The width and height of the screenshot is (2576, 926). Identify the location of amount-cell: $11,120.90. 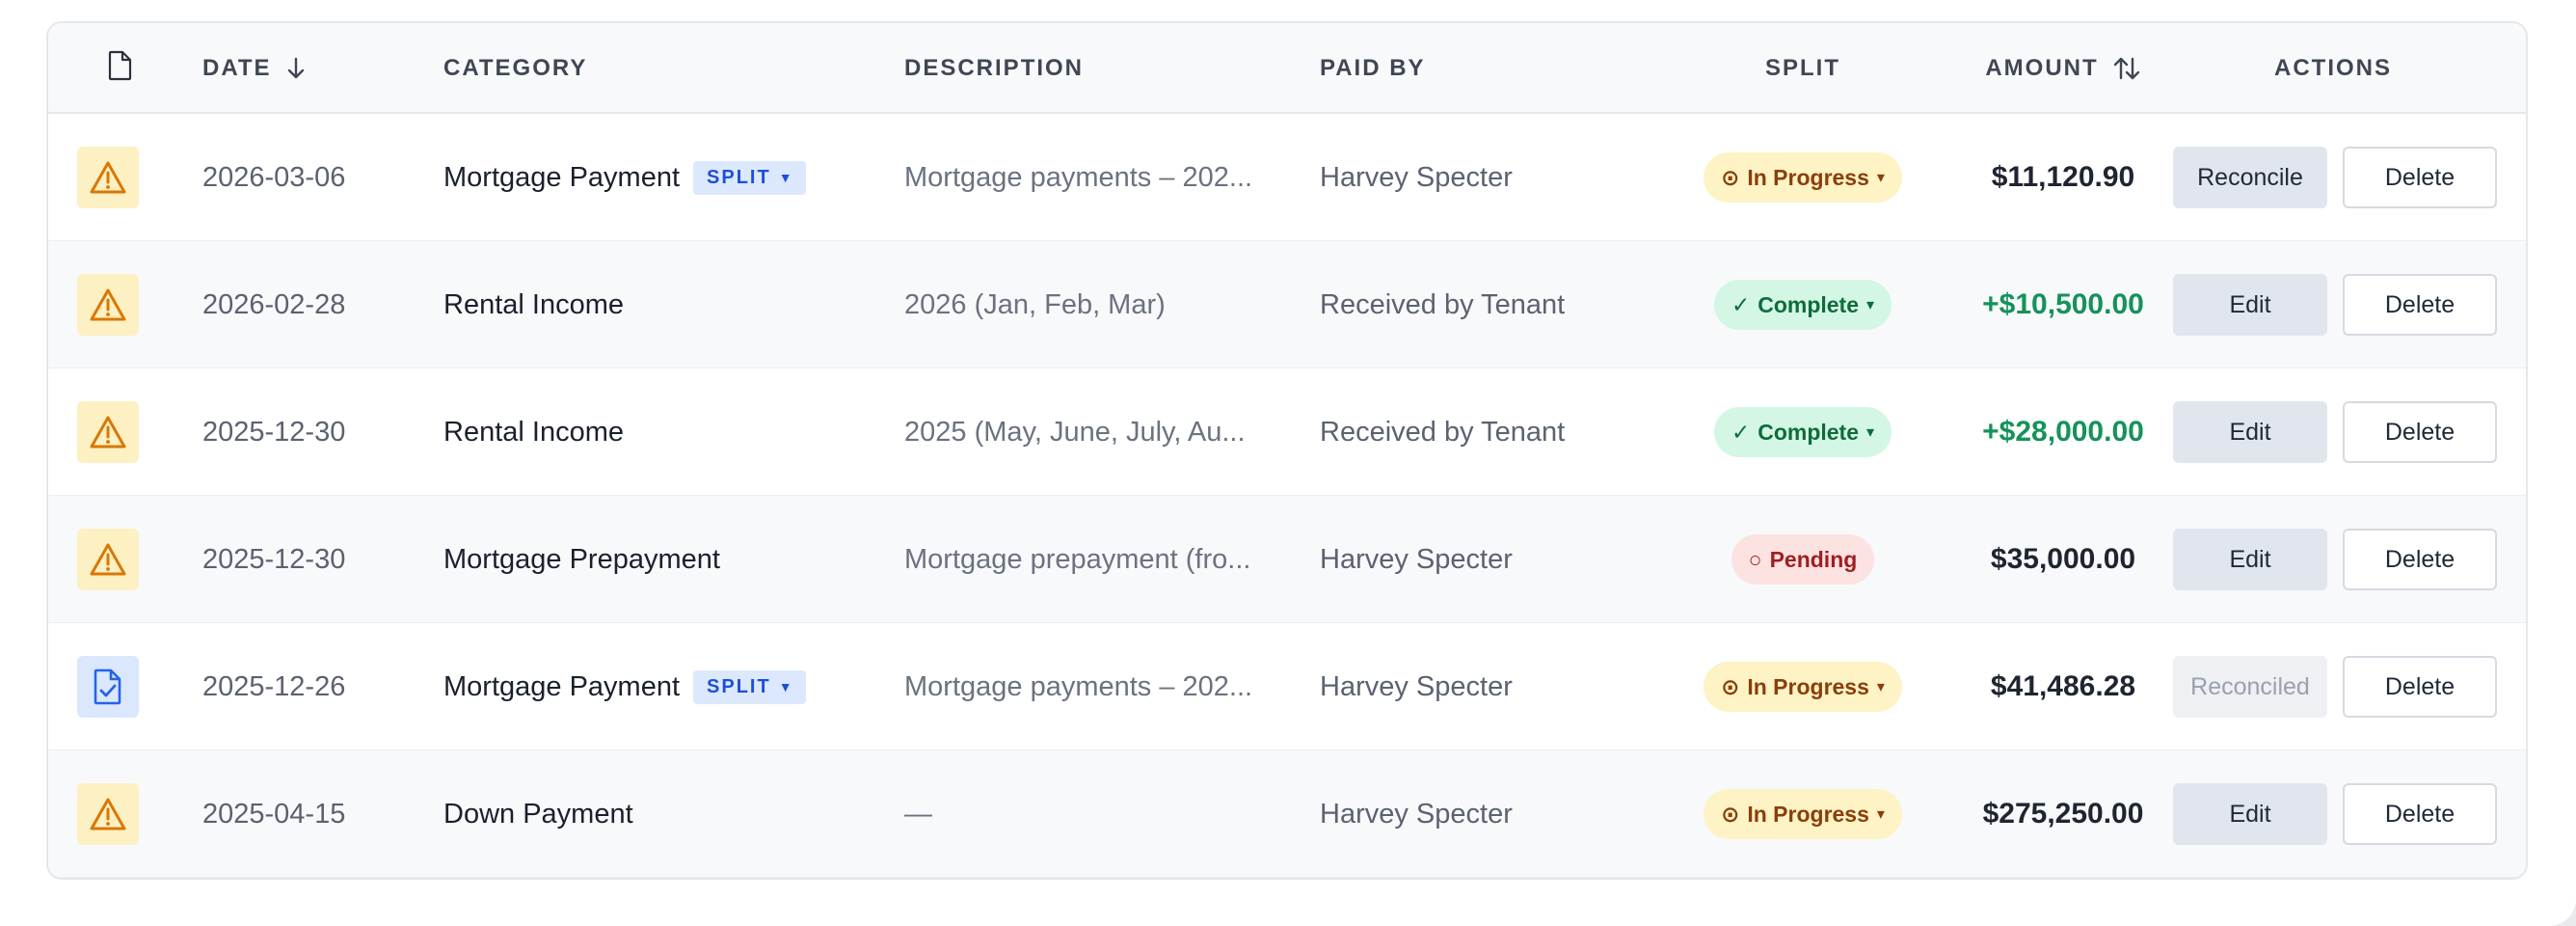
(2063, 177).